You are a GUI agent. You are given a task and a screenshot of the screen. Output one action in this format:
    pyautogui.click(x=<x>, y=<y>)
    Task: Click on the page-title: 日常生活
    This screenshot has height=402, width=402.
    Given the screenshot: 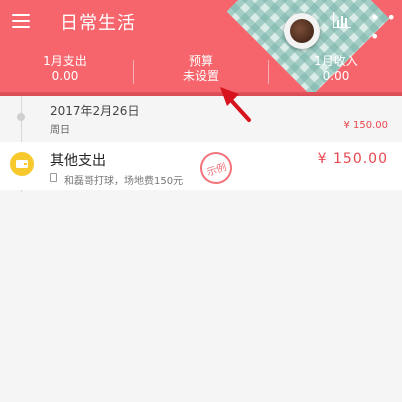 What is the action you would take?
    pyautogui.click(x=98, y=23)
    